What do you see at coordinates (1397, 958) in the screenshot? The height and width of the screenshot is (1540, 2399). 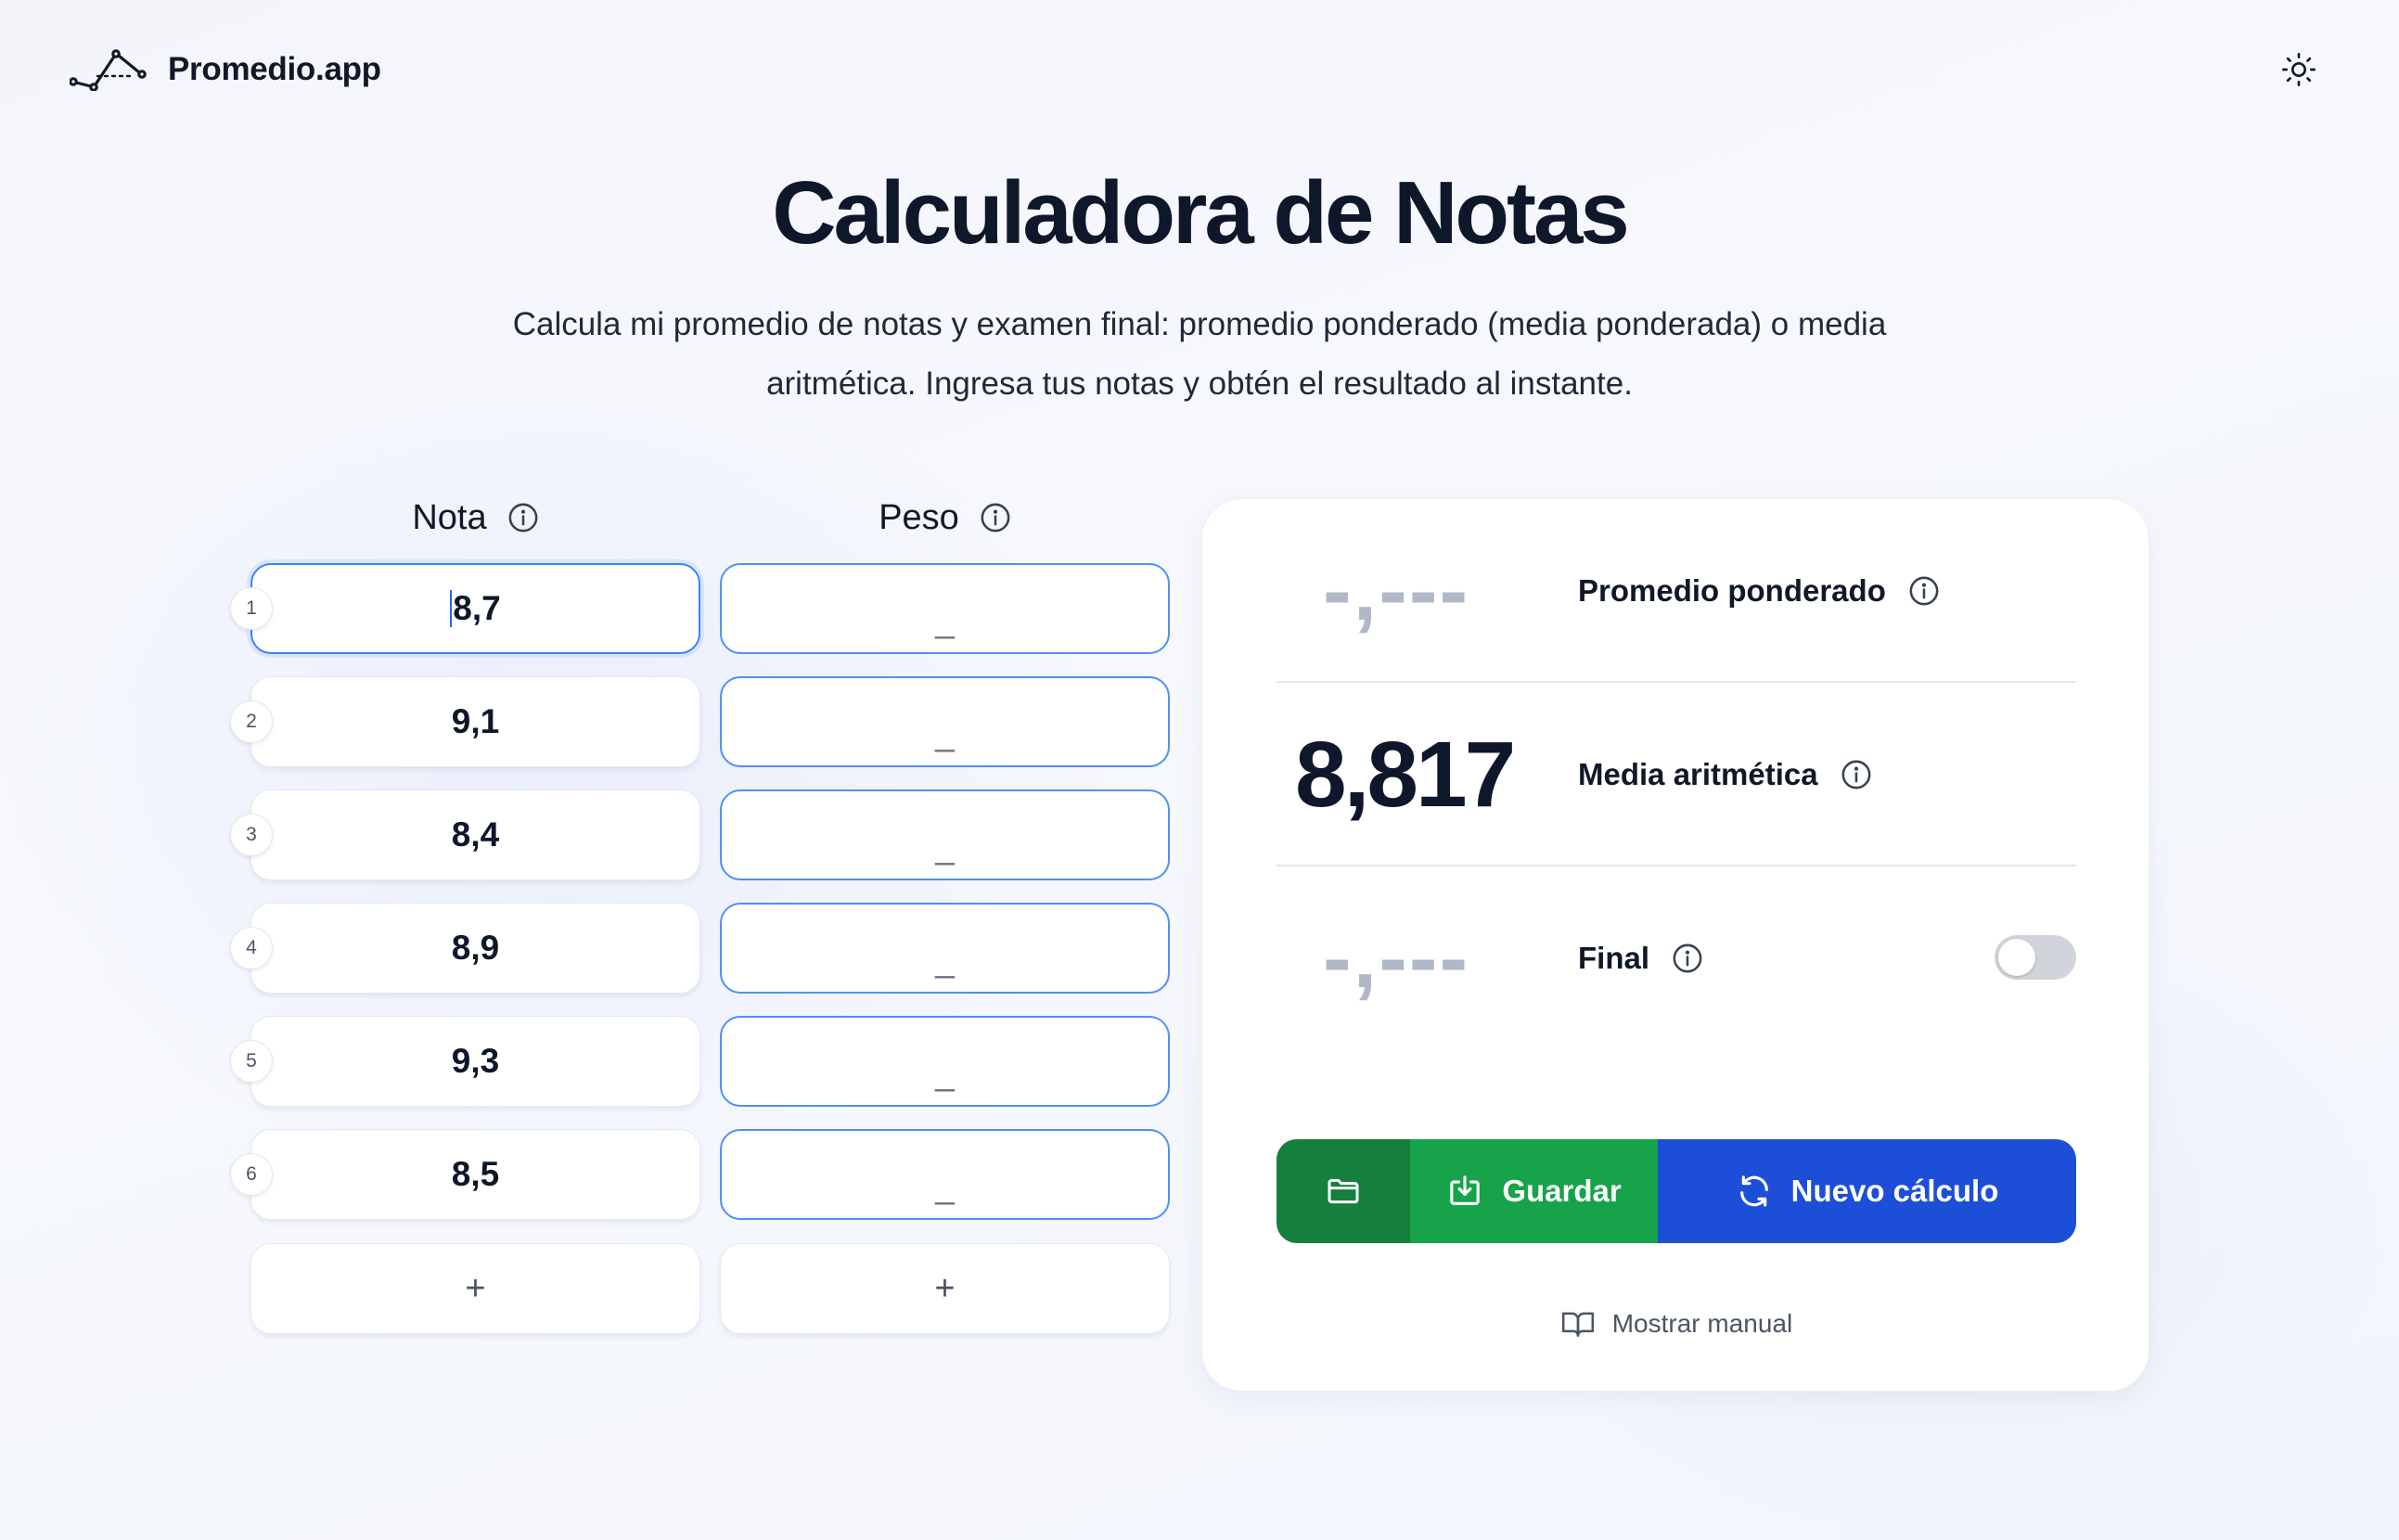 I see `final-value: -,---` at bounding box center [1397, 958].